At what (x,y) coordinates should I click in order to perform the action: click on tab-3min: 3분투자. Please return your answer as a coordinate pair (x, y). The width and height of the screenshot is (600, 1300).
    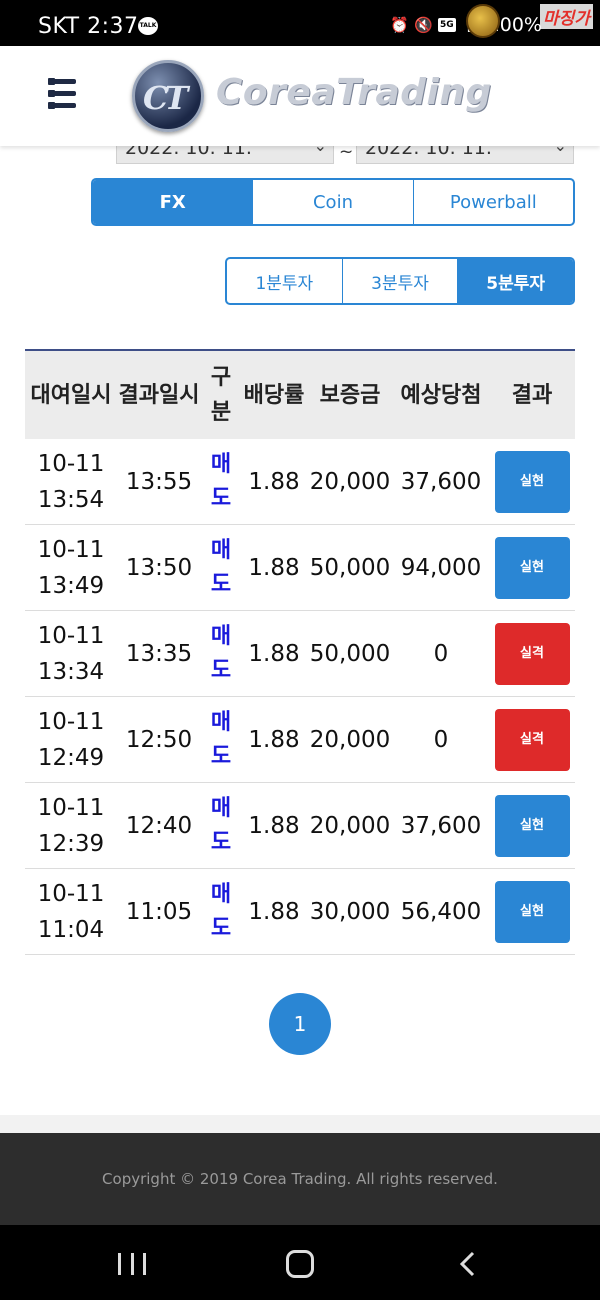
    Looking at the image, I should click on (401, 281).